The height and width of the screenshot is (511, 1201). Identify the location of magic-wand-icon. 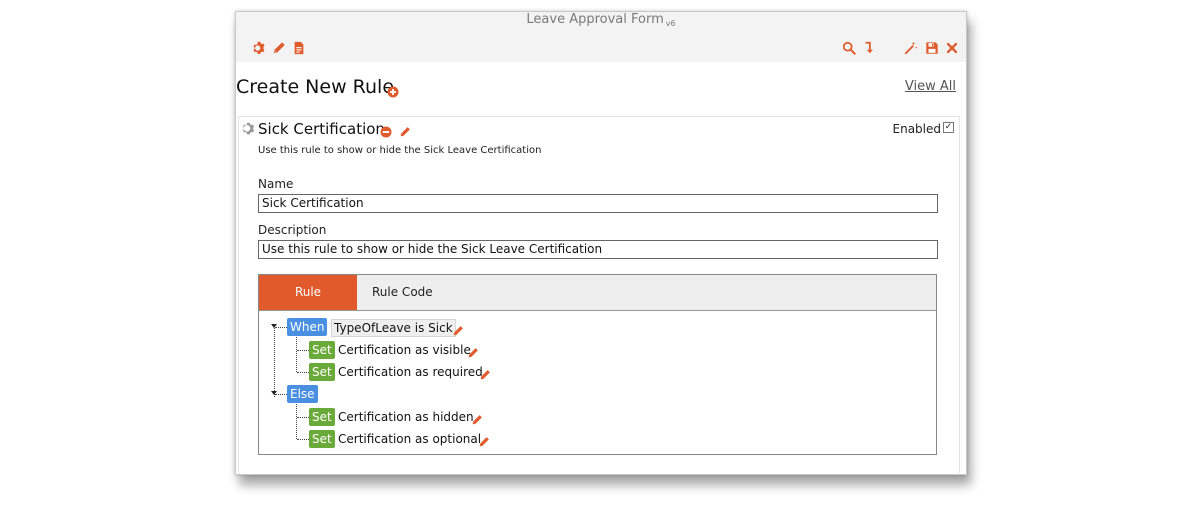
(911, 48).